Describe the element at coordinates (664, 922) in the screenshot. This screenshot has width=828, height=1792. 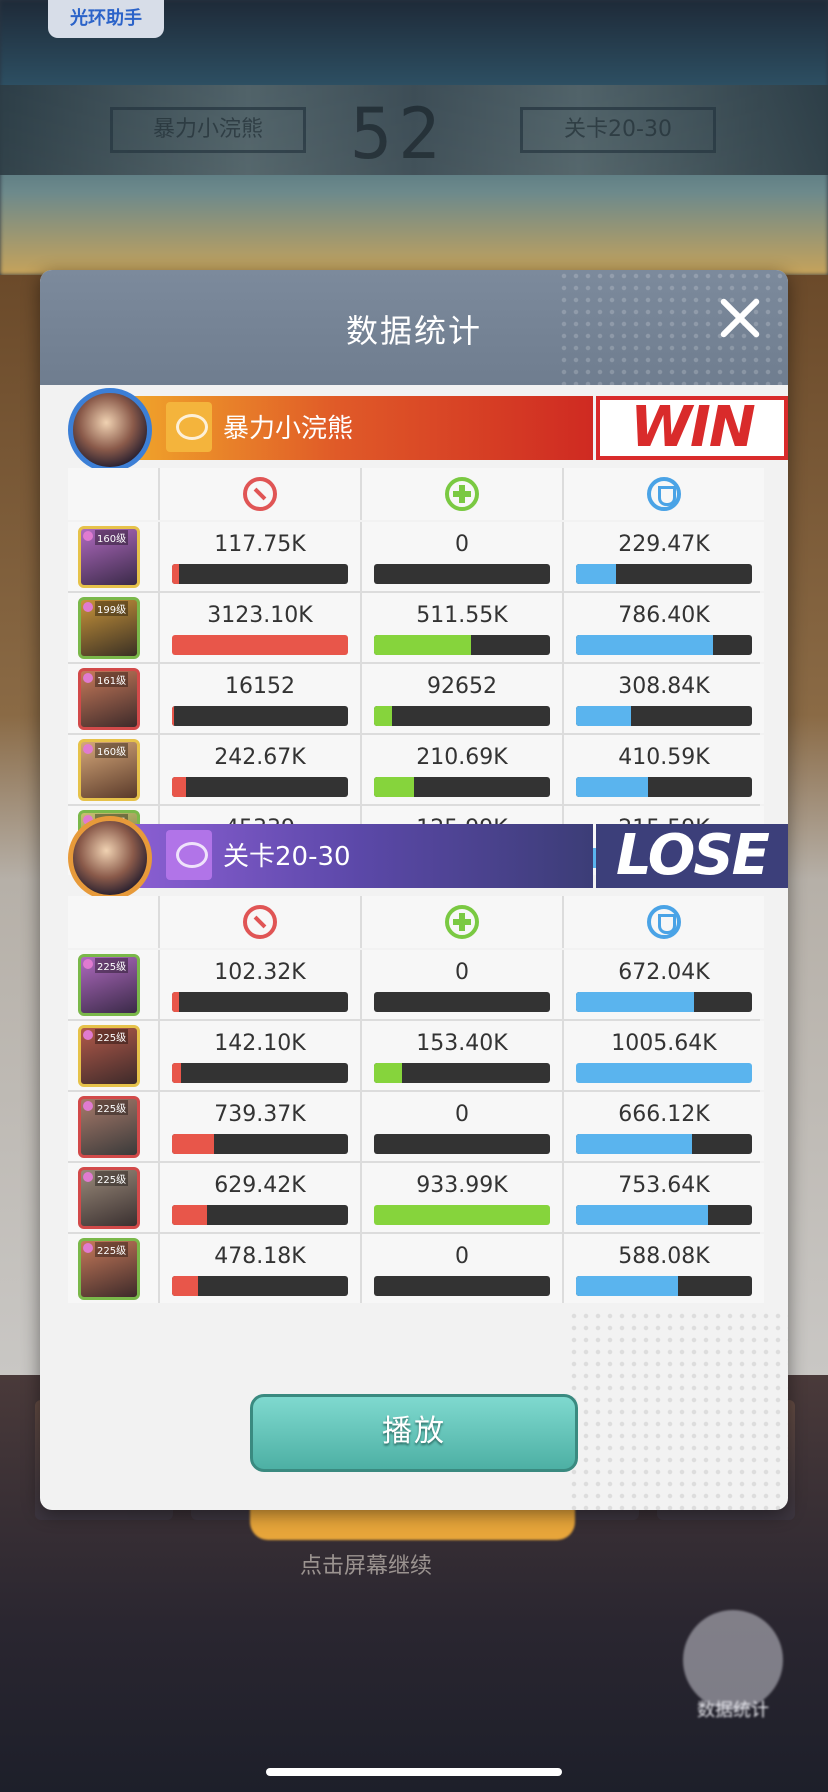
I see `shield-icon` at that location.